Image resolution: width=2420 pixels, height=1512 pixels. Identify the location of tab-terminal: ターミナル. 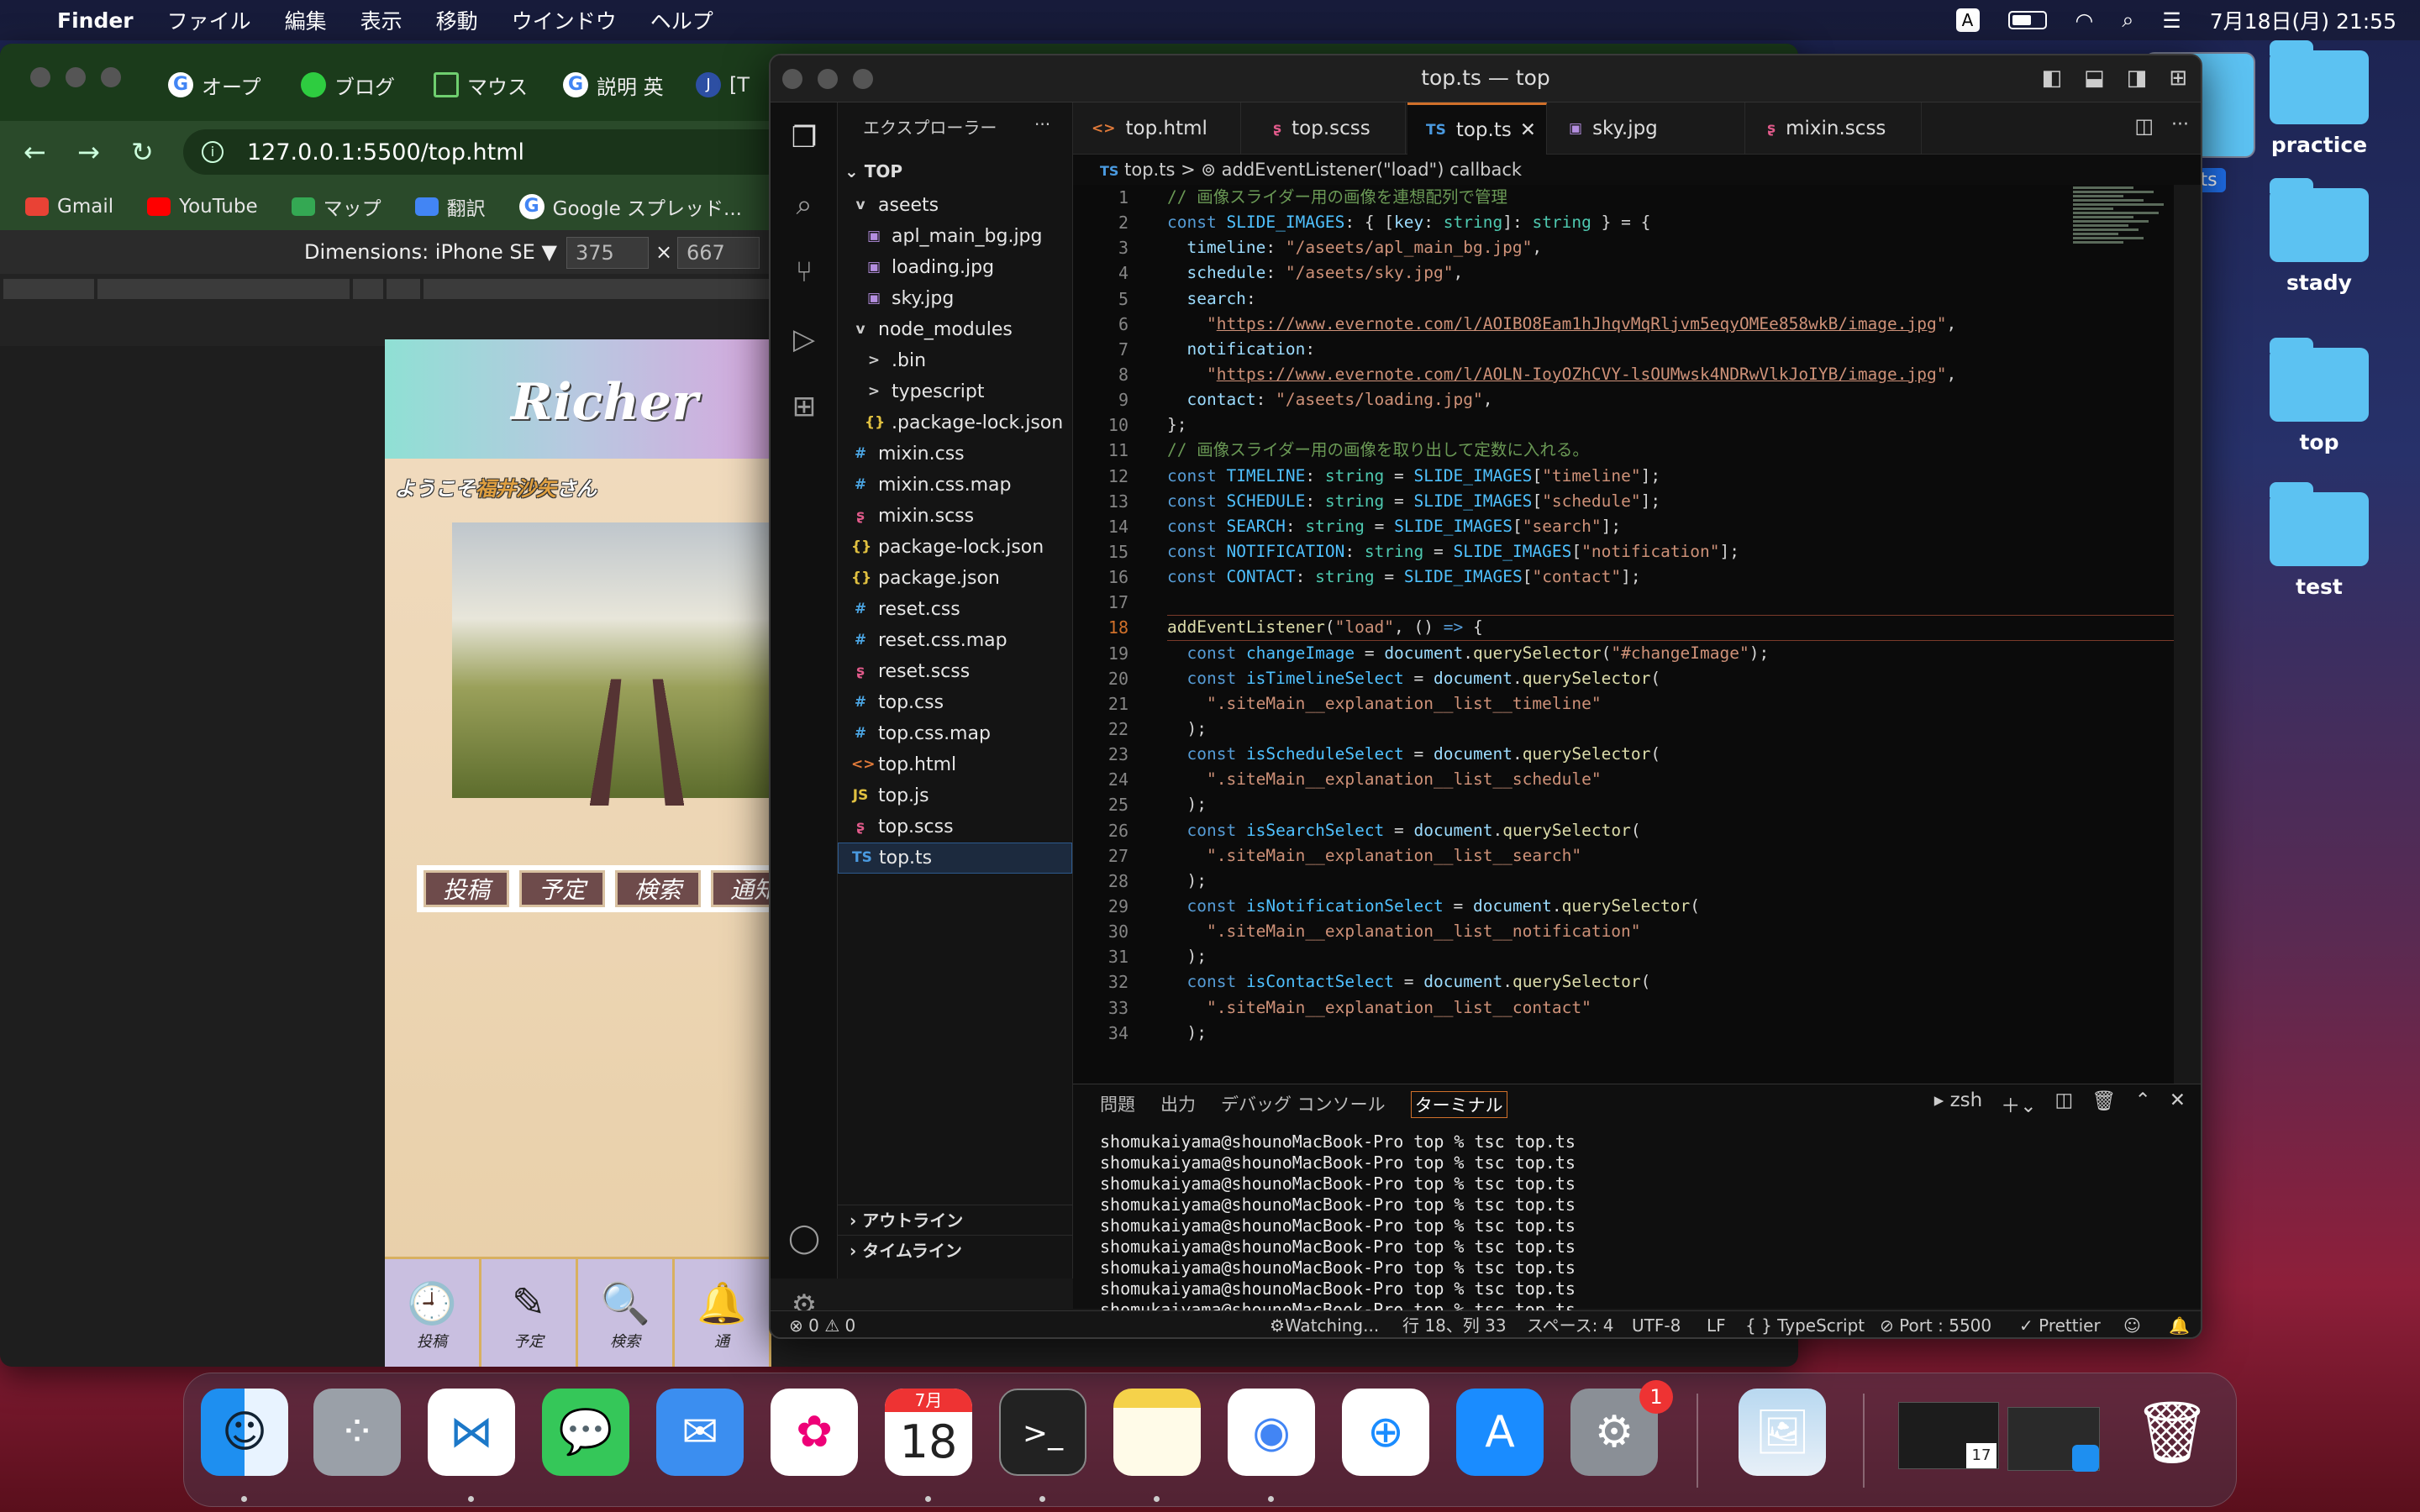
(1458, 1104).